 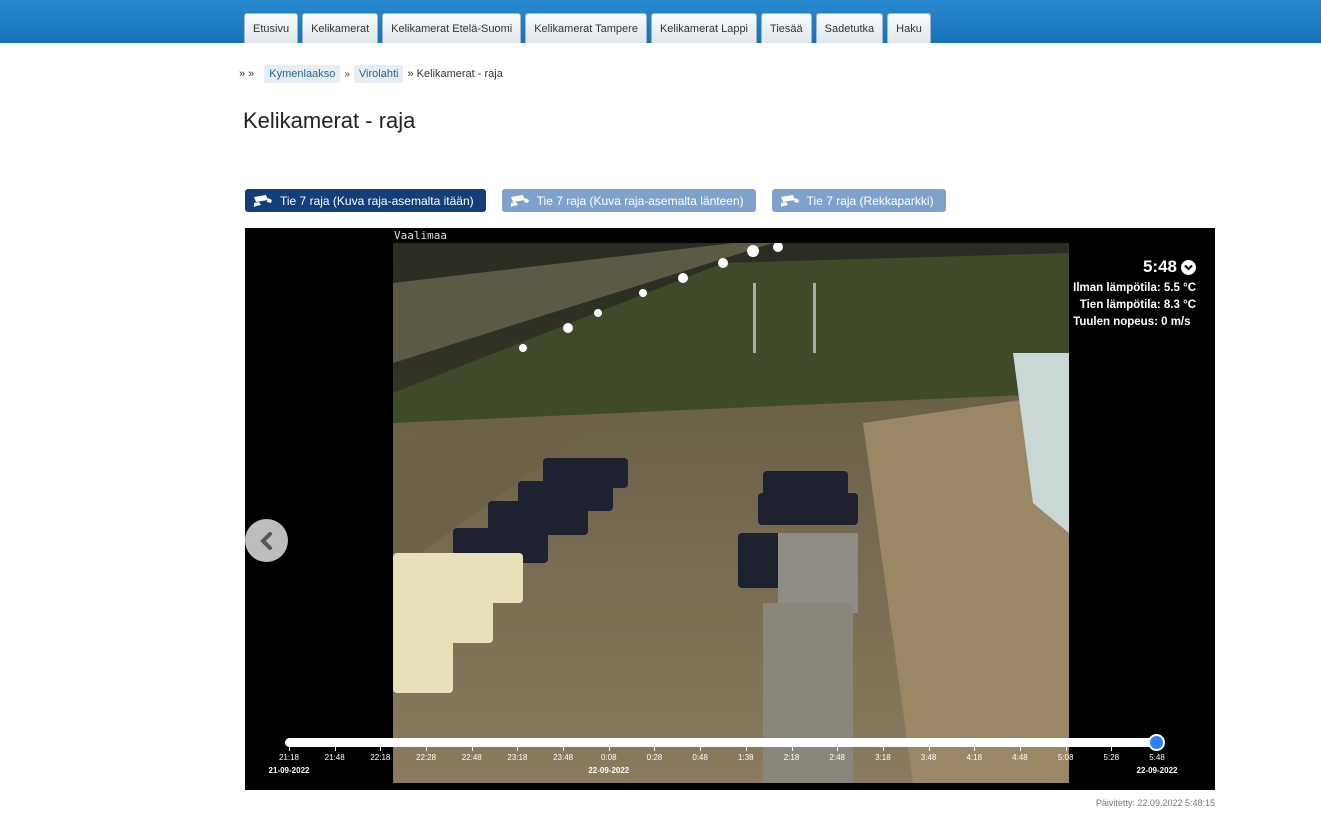 I want to click on air-temperature: Ilman lämpötila: 5.5 °C, so click(x=1134, y=288).